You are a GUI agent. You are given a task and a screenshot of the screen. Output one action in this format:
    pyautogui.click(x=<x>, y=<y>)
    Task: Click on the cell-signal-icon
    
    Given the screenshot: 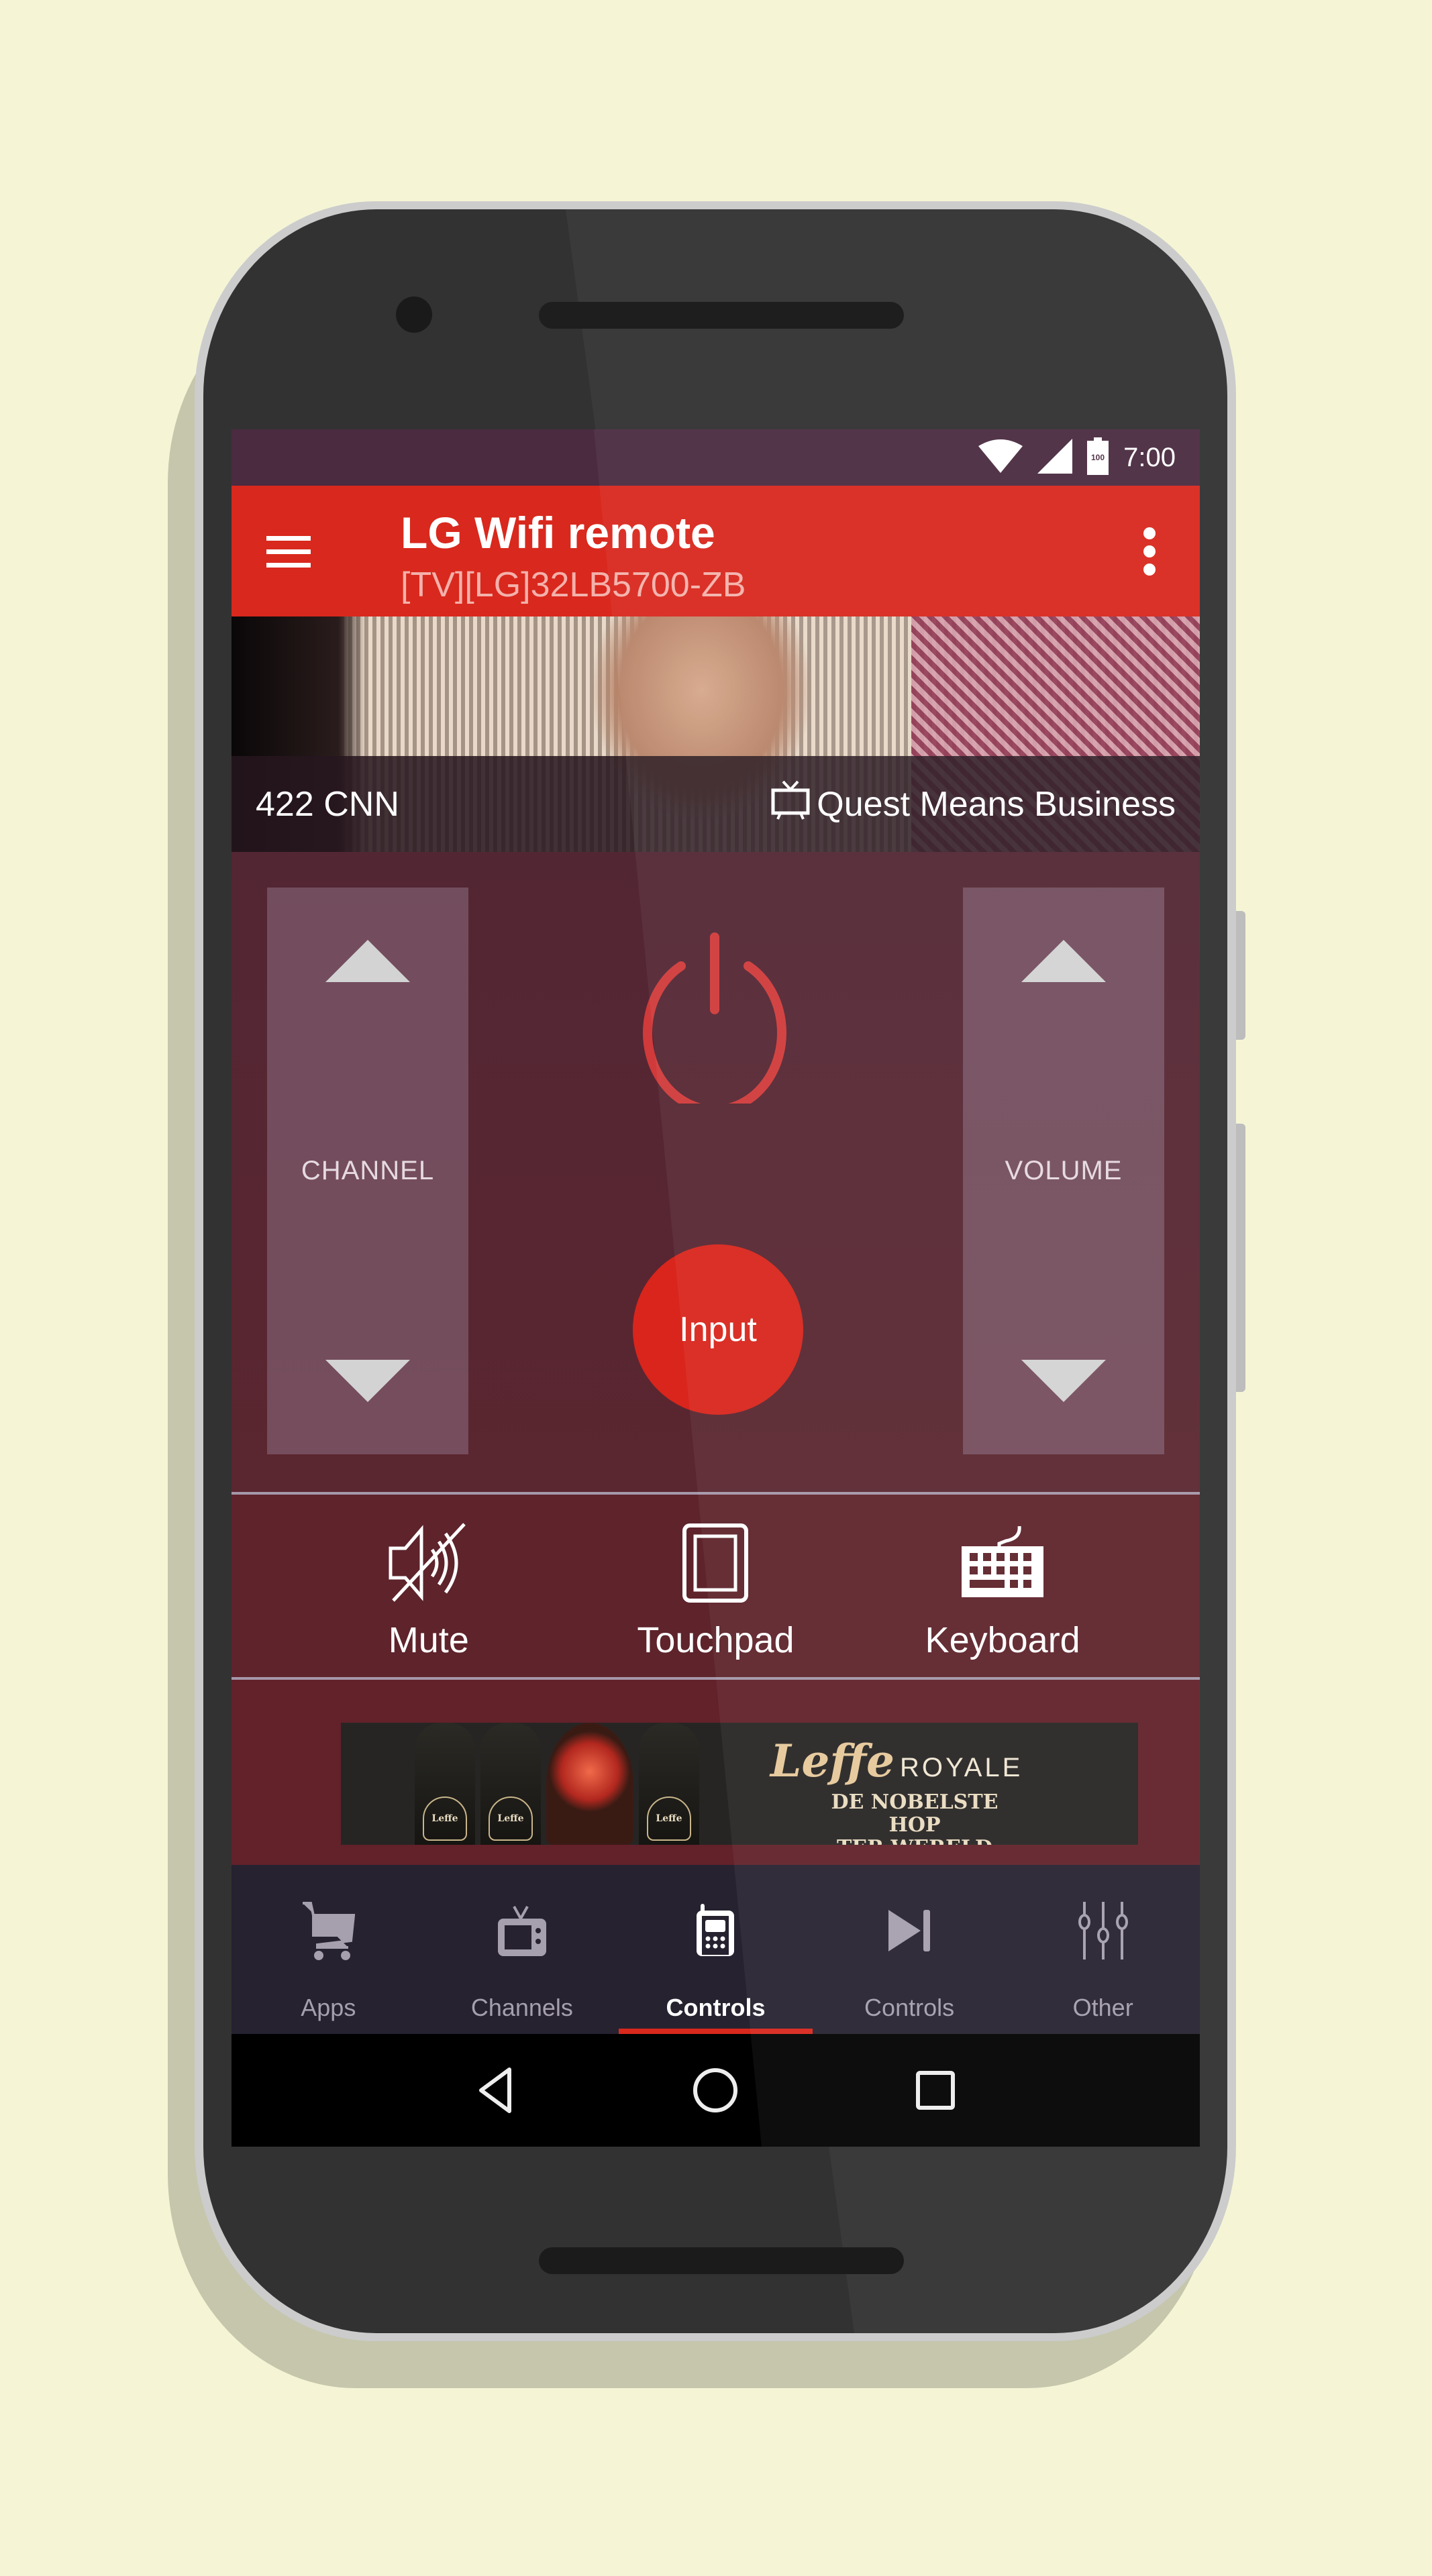 What is the action you would take?
    pyautogui.click(x=1055, y=457)
    